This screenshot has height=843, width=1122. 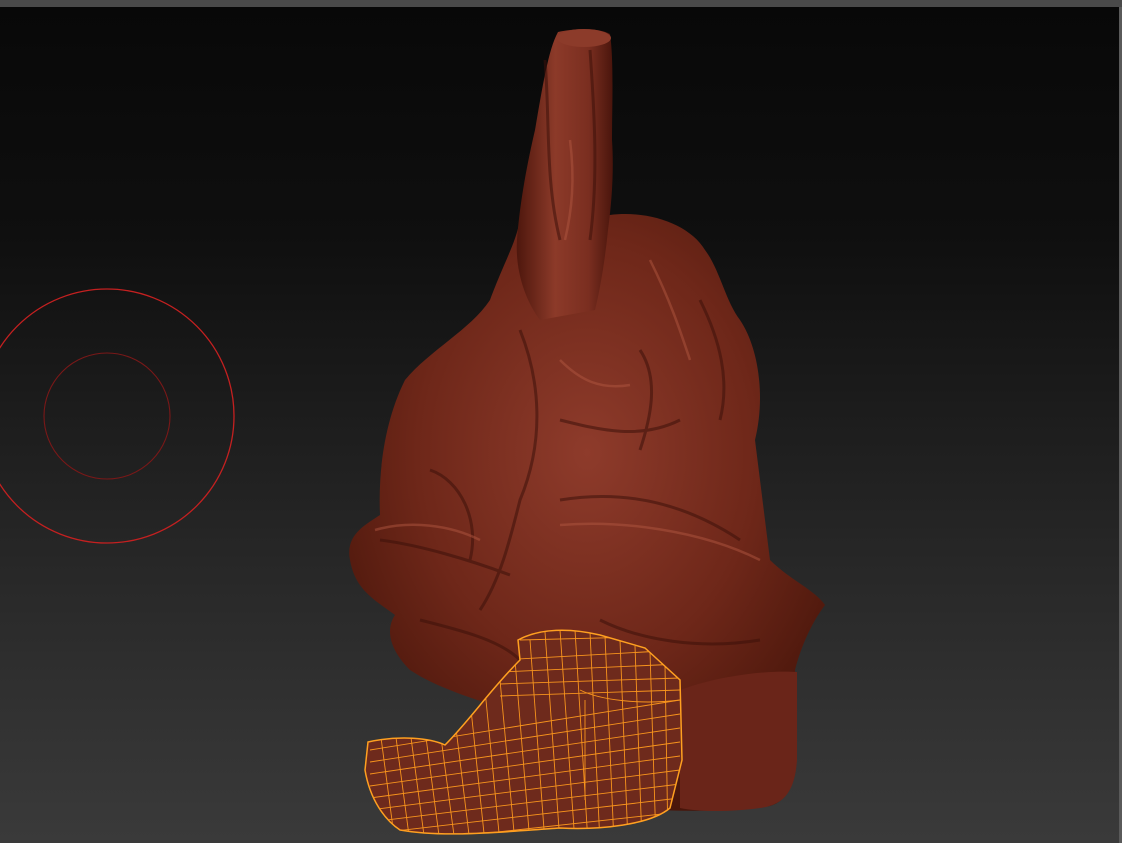 What do you see at coordinates (564, 174) in the screenshot?
I see `rock-spire` at bounding box center [564, 174].